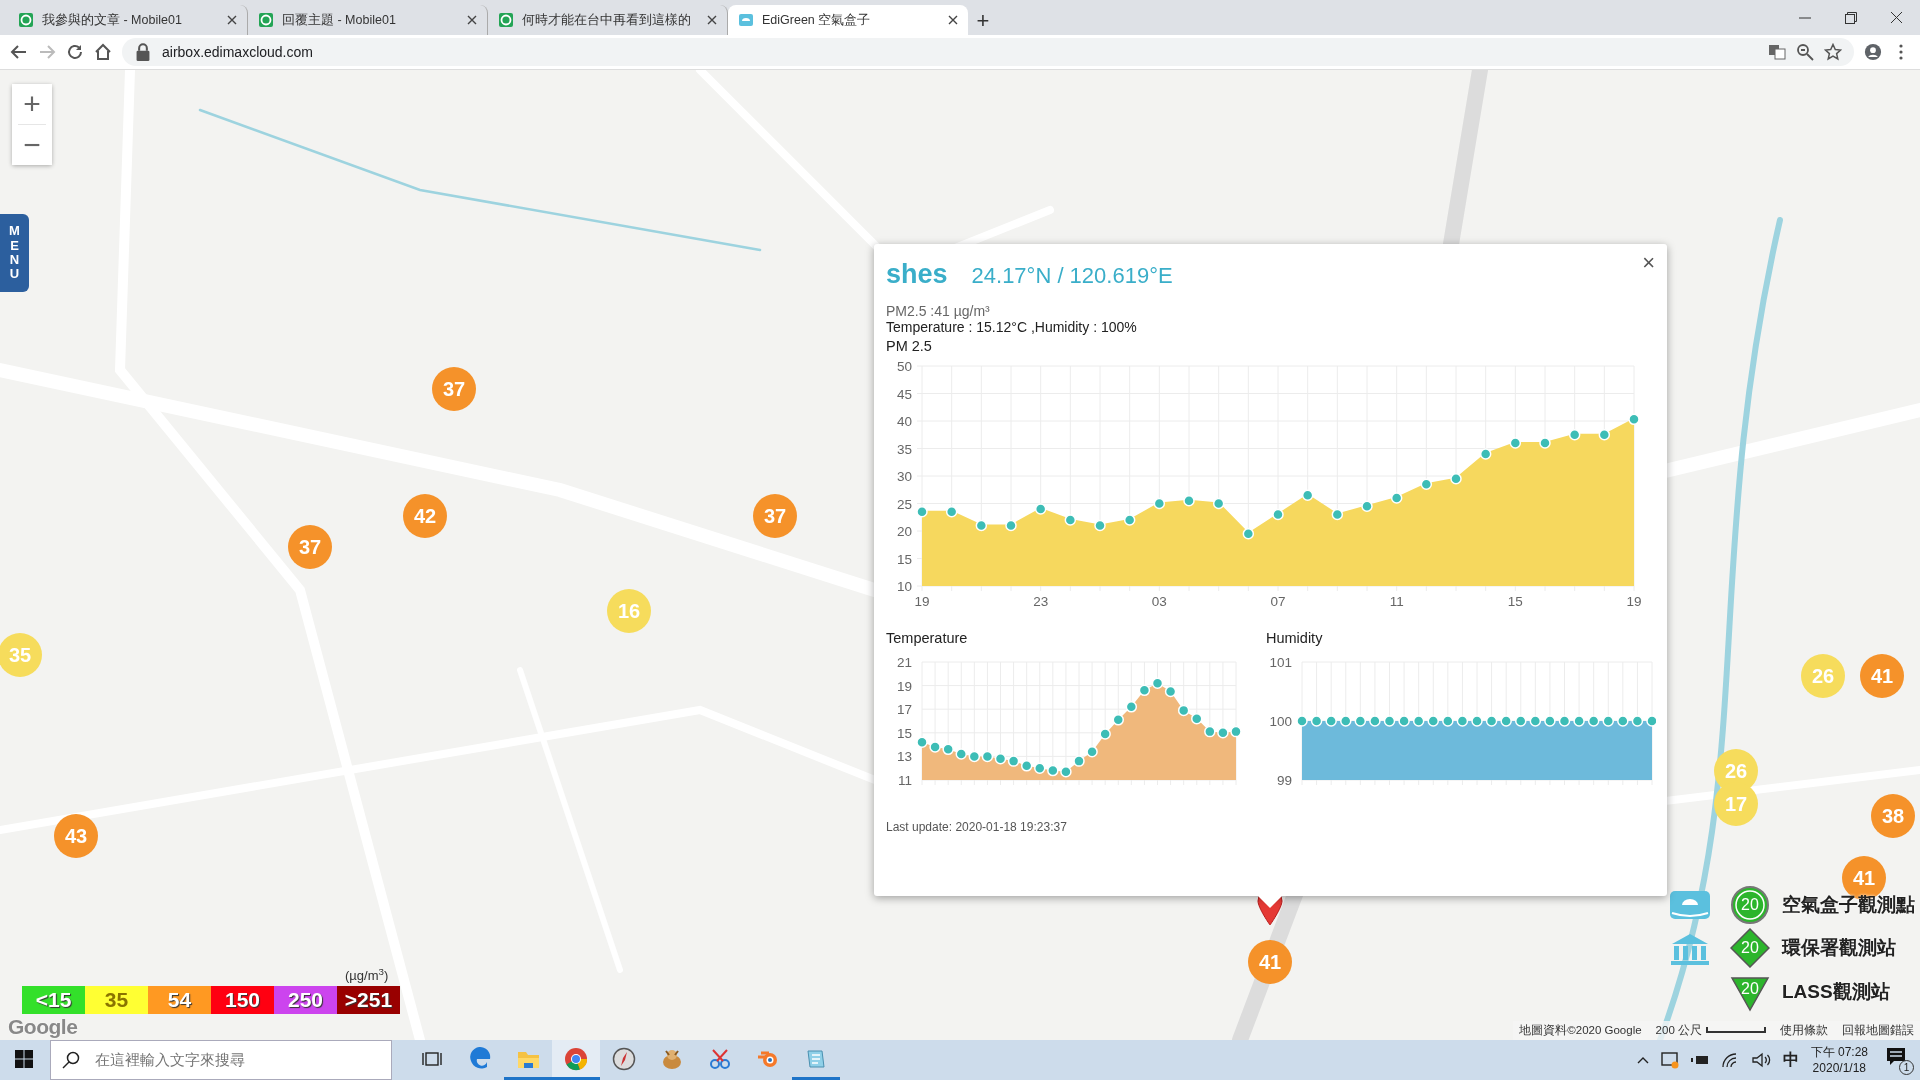 The image size is (1920, 1080). Describe the element at coordinates (904, 531) in the screenshot. I see `axis-label: 20` at that location.